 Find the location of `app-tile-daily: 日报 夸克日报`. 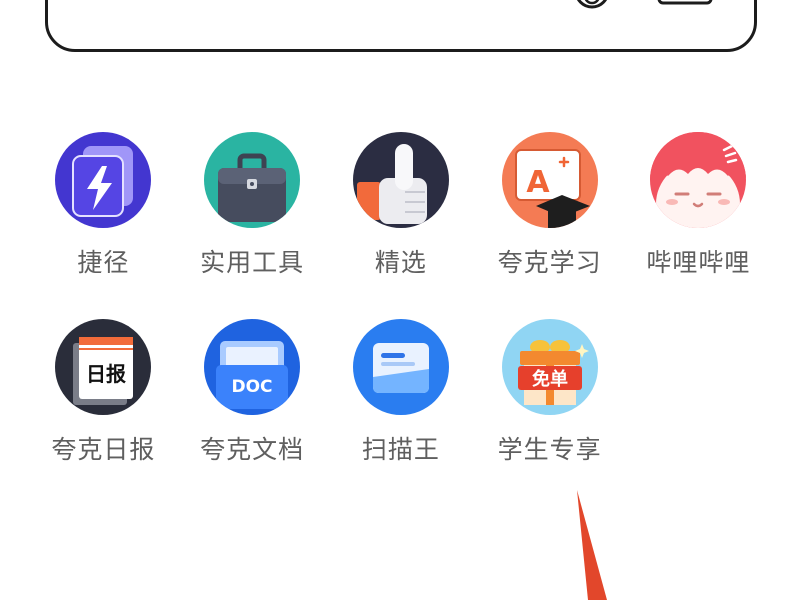

app-tile-daily: 日报 夸克日报 is located at coordinates (103, 391).